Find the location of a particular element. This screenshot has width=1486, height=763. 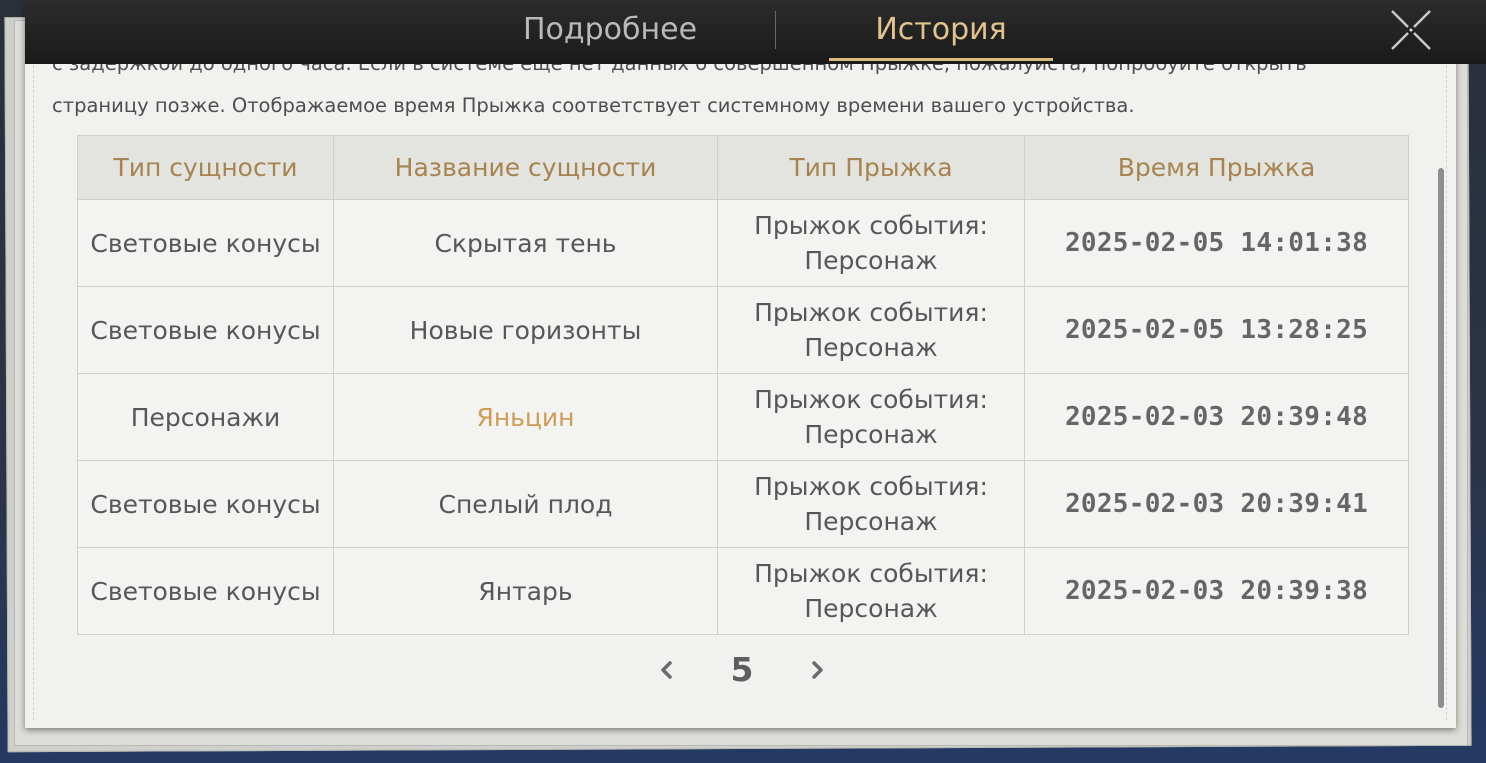

scrollbar is located at coordinates (1441, 438).